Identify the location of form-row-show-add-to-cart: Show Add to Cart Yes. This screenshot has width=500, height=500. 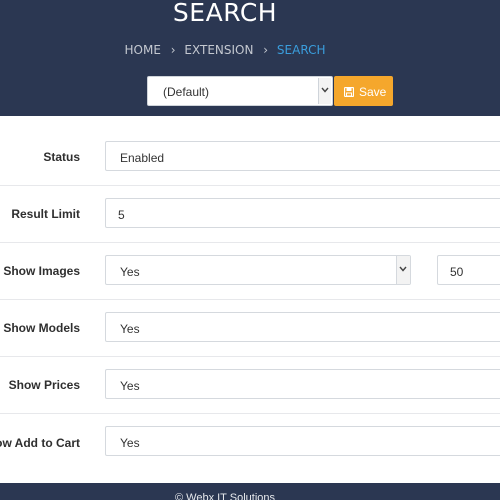
(250, 442).